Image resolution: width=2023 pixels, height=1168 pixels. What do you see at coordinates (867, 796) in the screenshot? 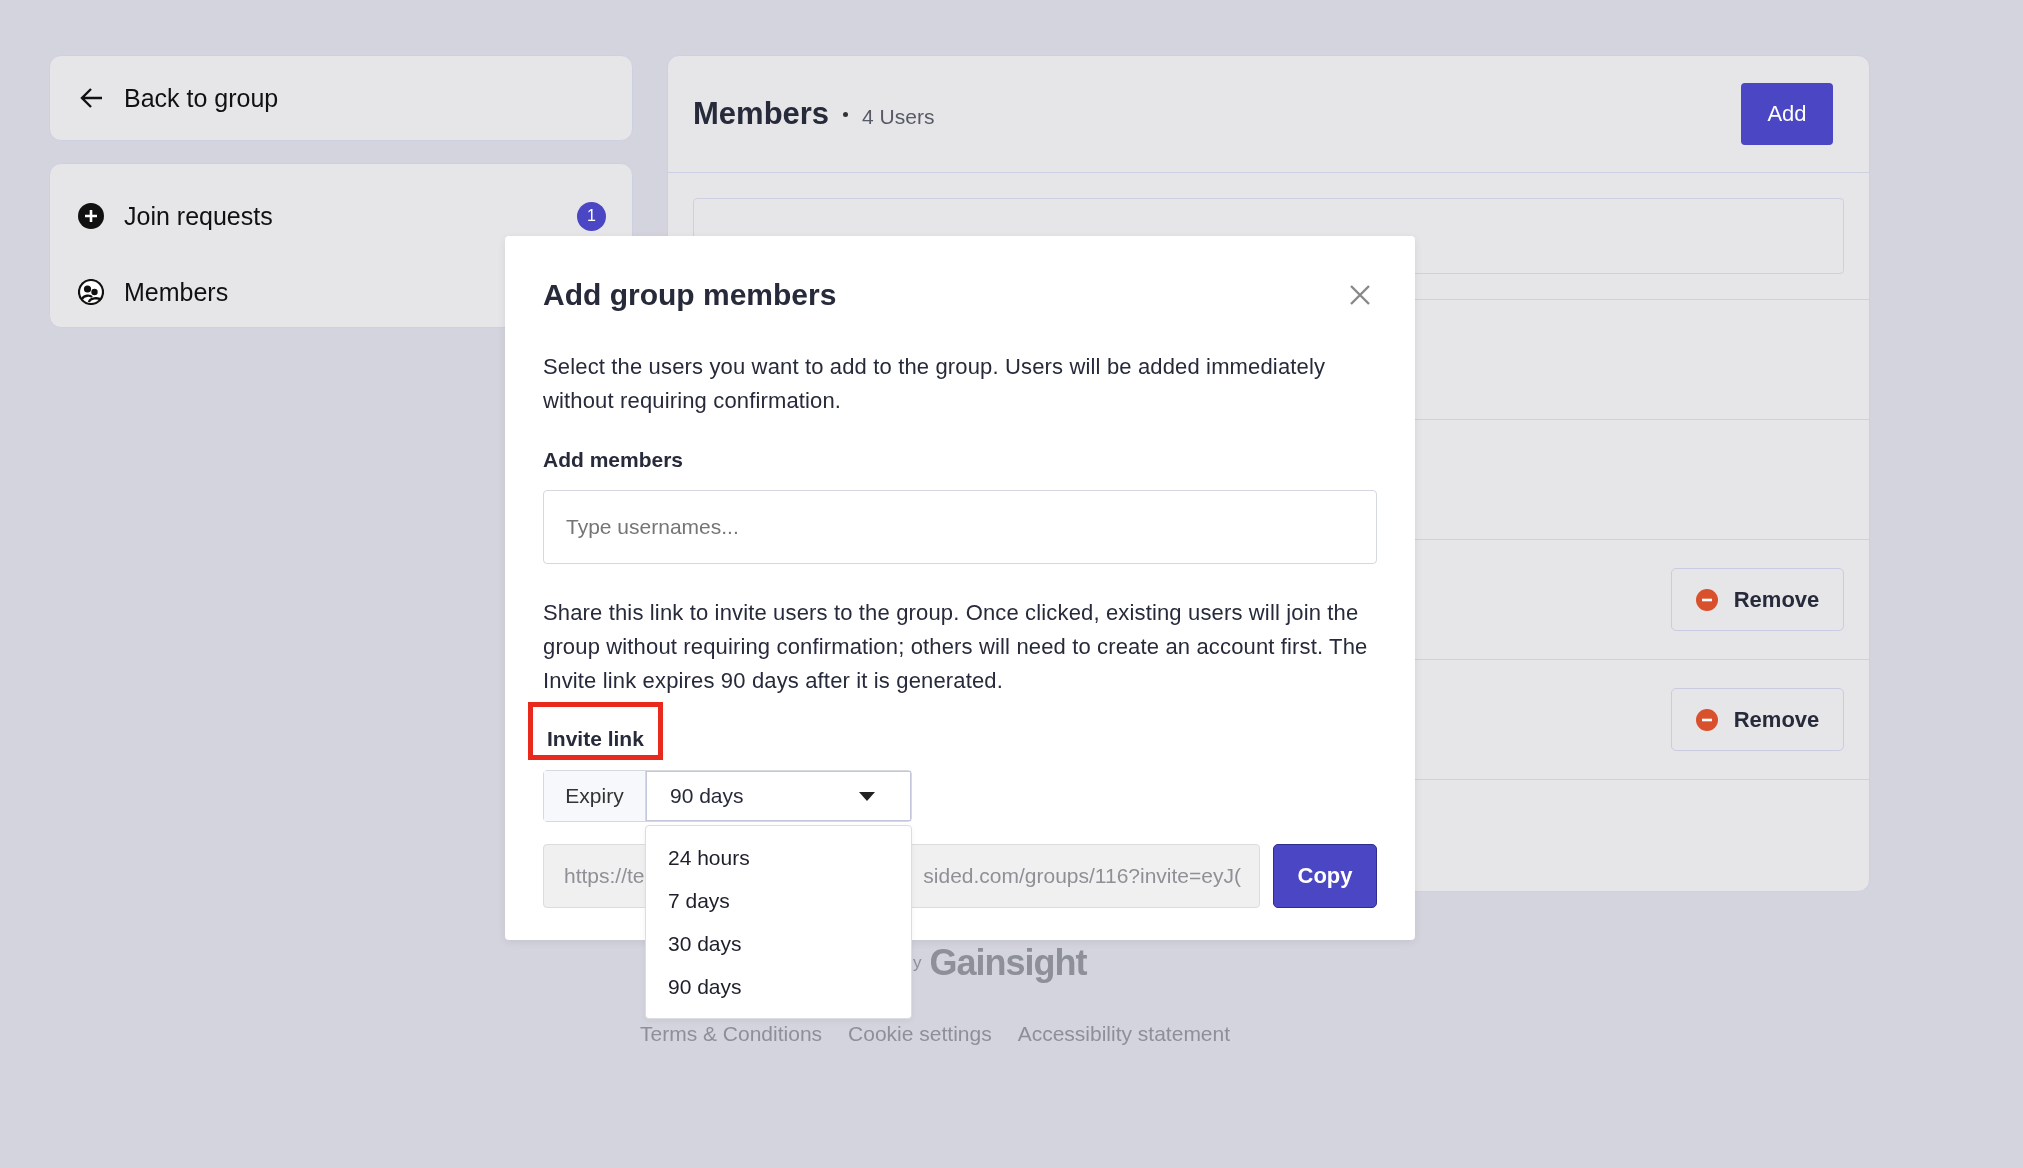
I see `caret-down-icon` at bounding box center [867, 796].